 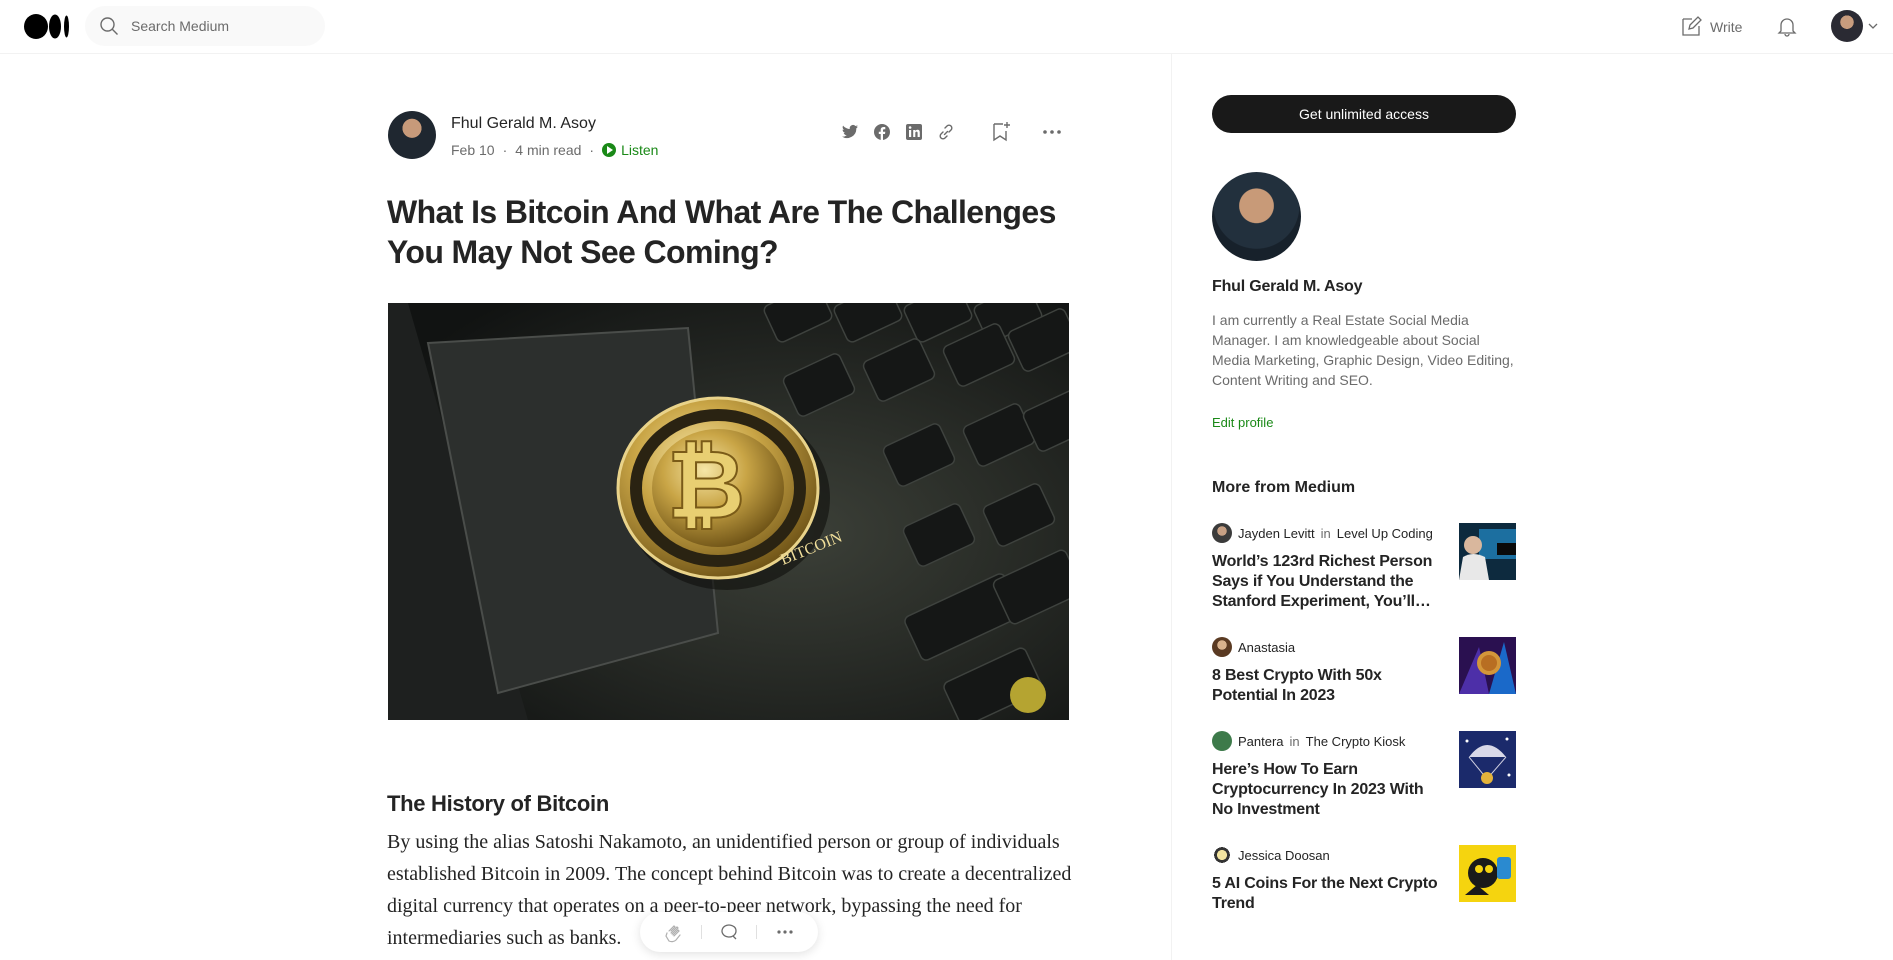 I want to click on linkedin-icon, so click(x=914, y=132).